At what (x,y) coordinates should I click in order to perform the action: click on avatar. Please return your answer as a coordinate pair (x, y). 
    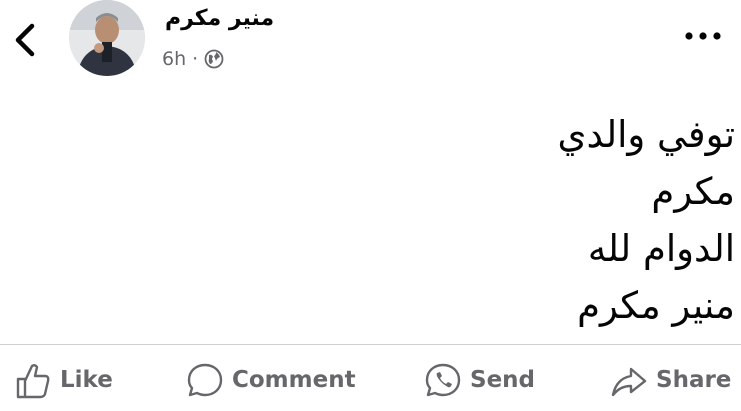
    Looking at the image, I should click on (107, 38).